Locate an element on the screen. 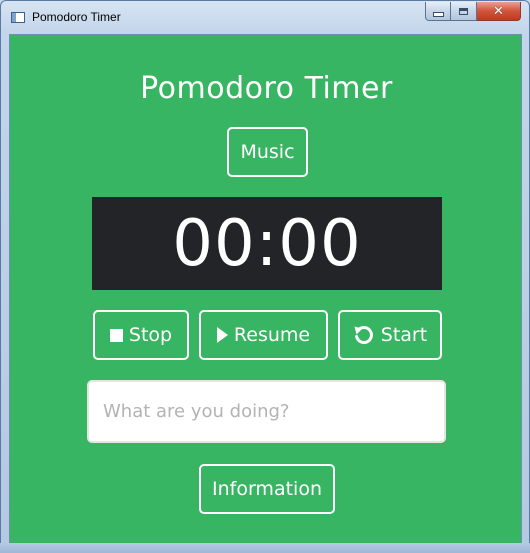  maximize-icon is located at coordinates (463, 11).